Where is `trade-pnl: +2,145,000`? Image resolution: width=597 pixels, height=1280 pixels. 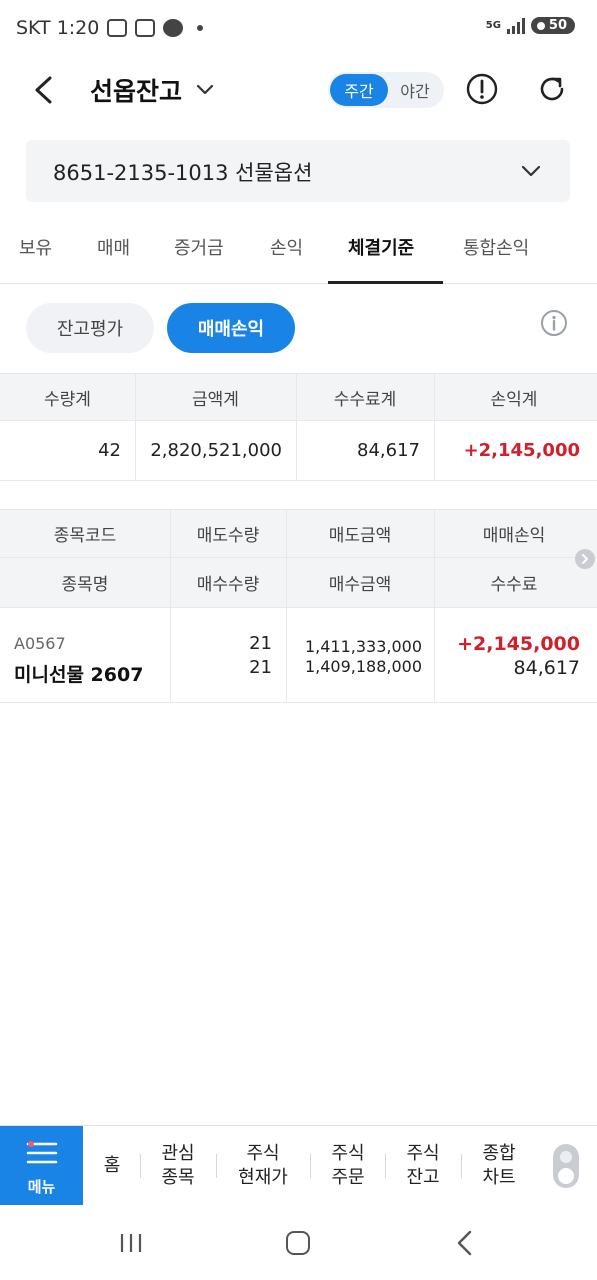 trade-pnl: +2,145,000 is located at coordinates (518, 644).